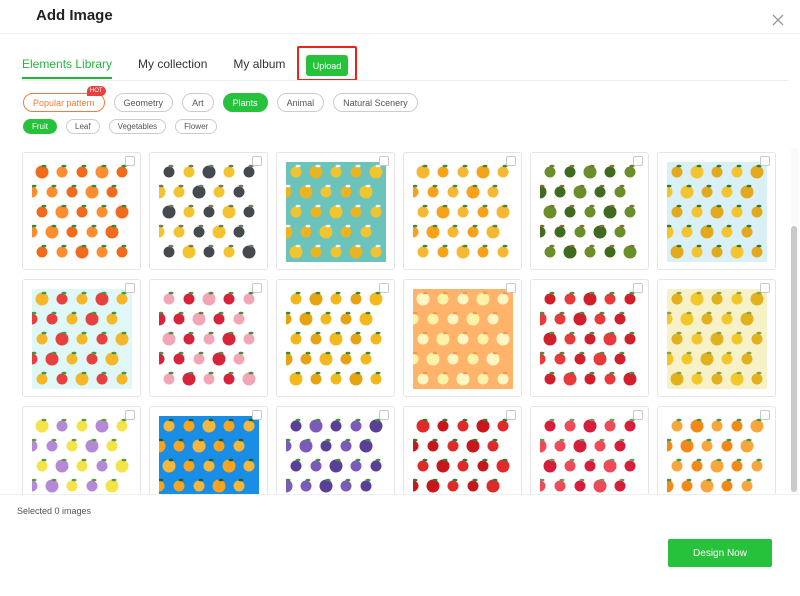 The width and height of the screenshot is (800, 596). I want to click on header-divider, so click(400, 33).